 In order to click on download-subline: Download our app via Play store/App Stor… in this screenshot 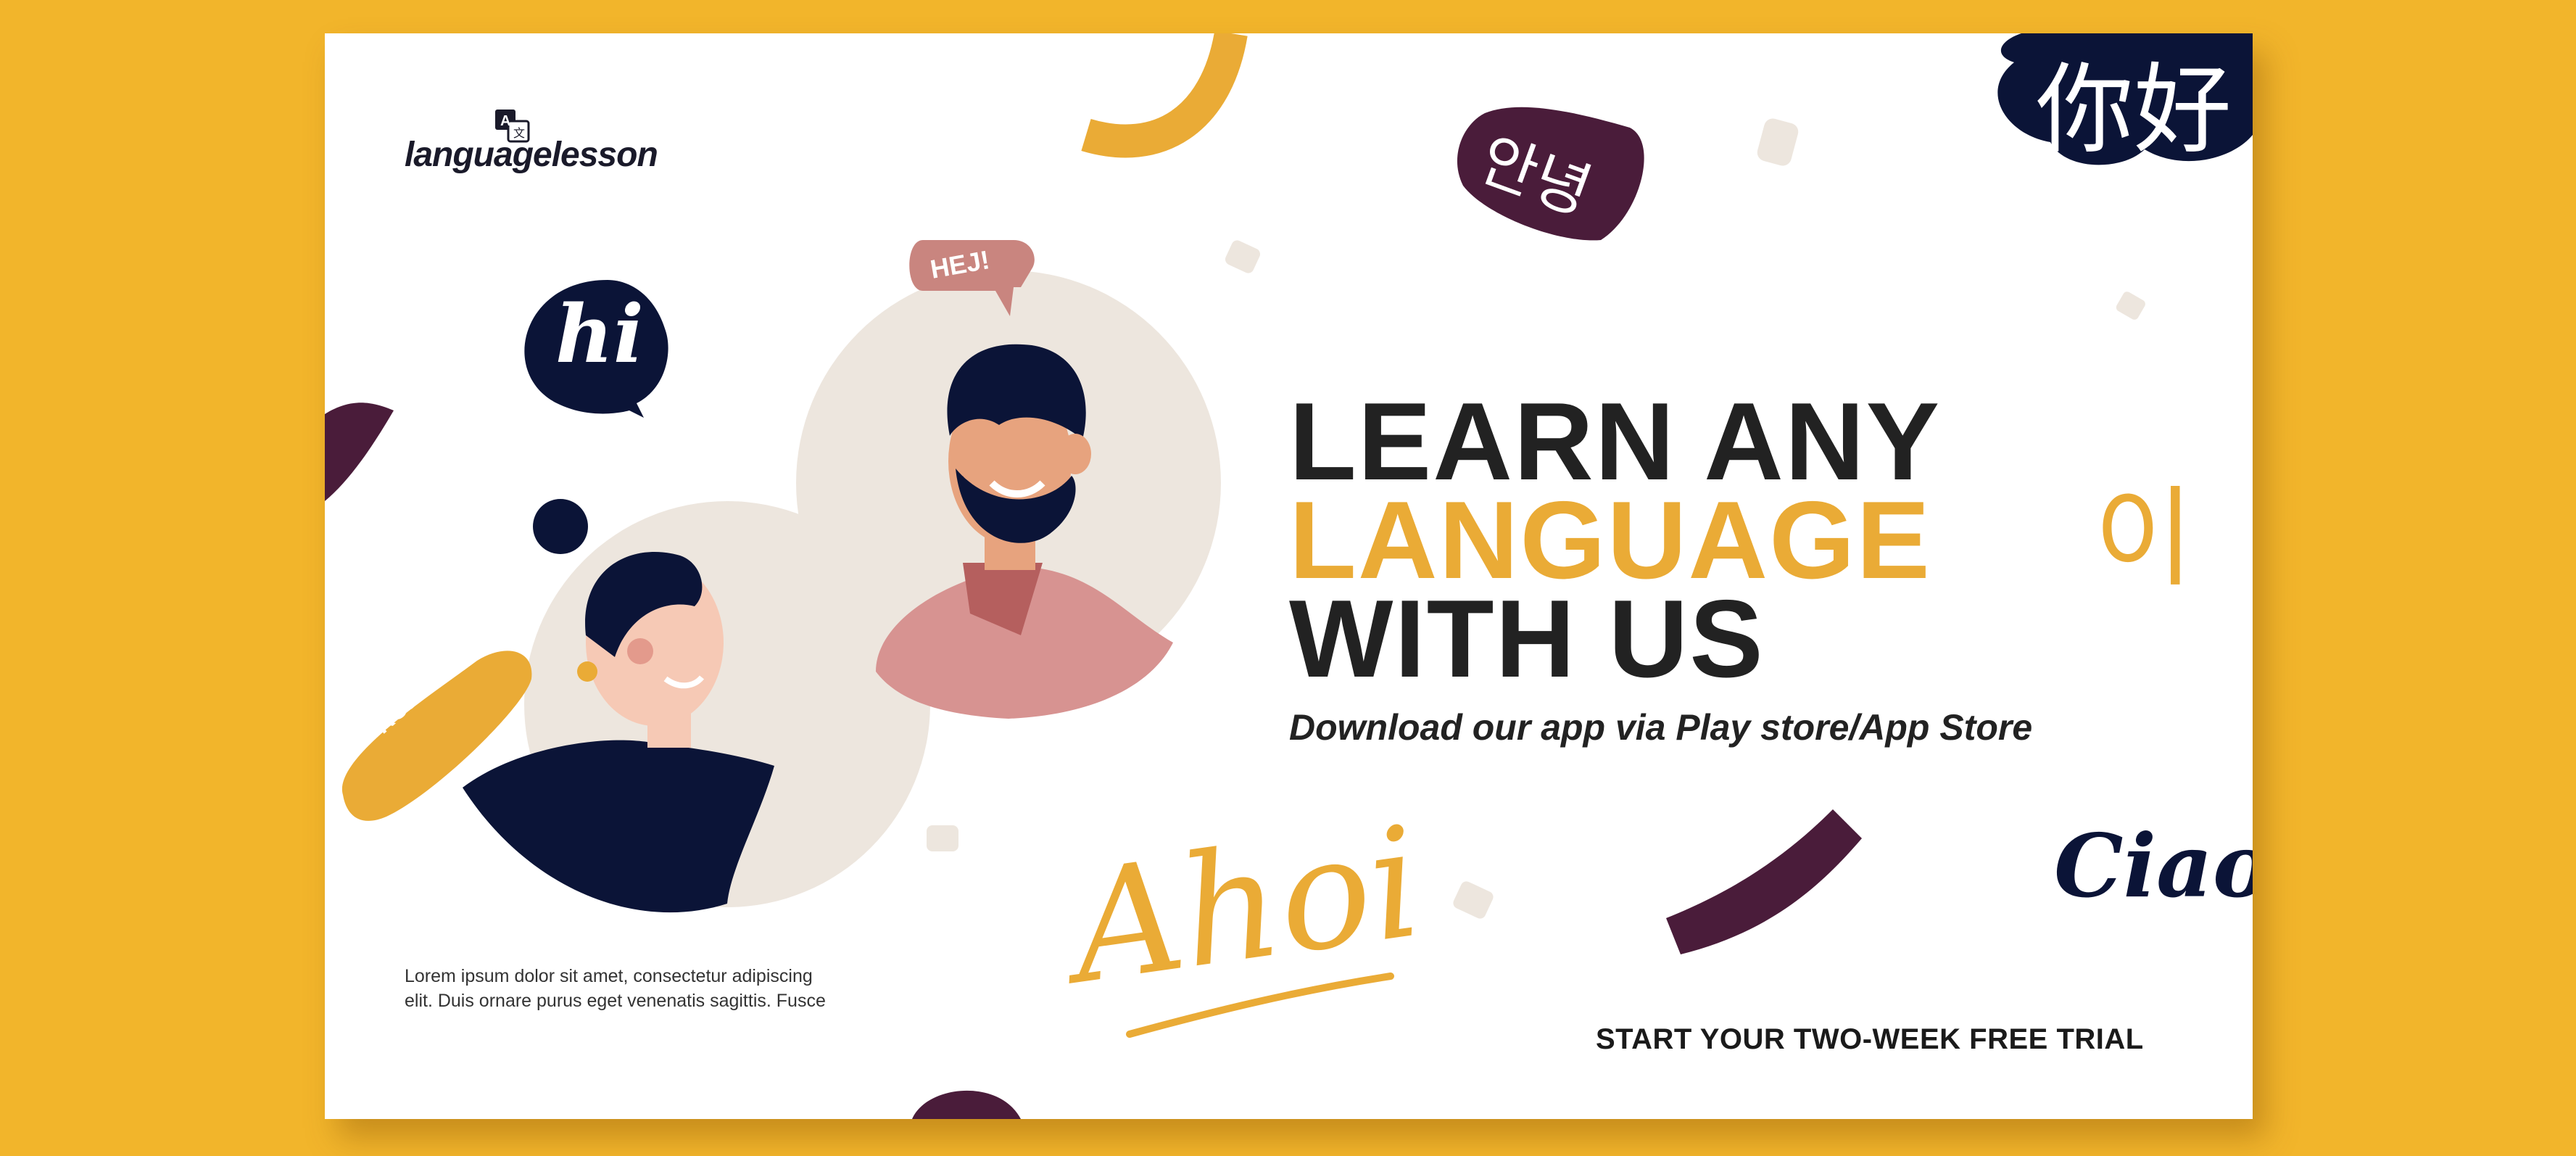, I will do `click(1660, 727)`.